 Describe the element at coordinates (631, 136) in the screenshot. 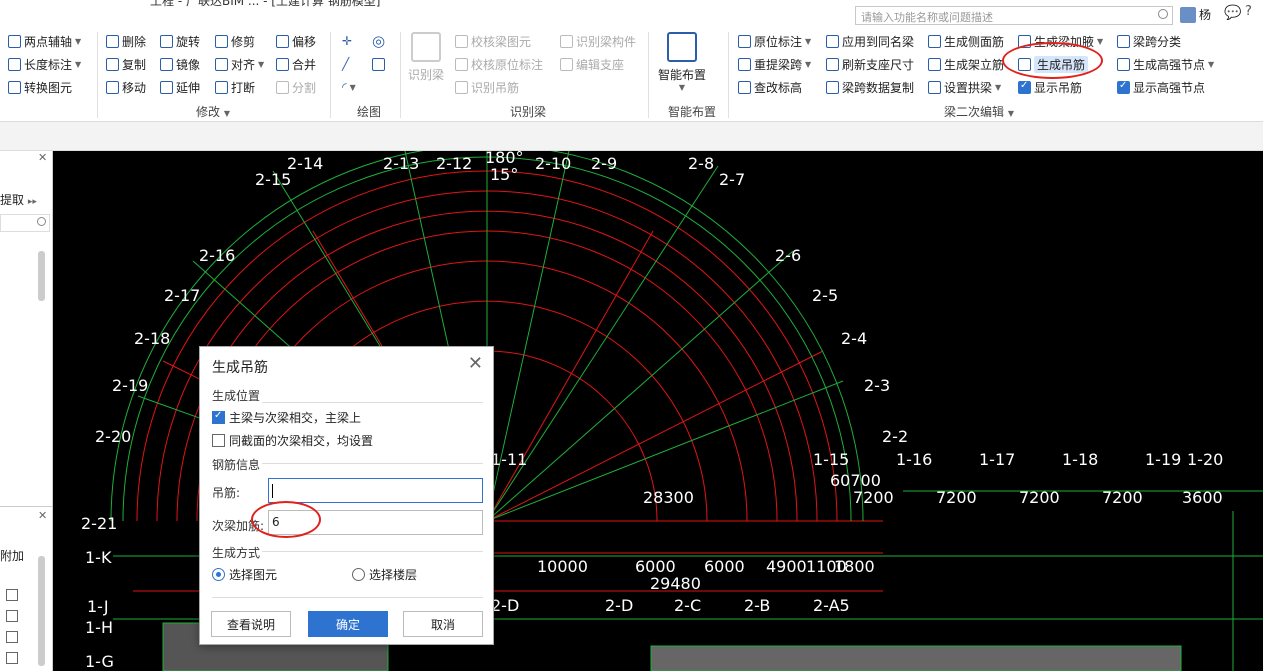

I see `sub-toolbar` at that location.